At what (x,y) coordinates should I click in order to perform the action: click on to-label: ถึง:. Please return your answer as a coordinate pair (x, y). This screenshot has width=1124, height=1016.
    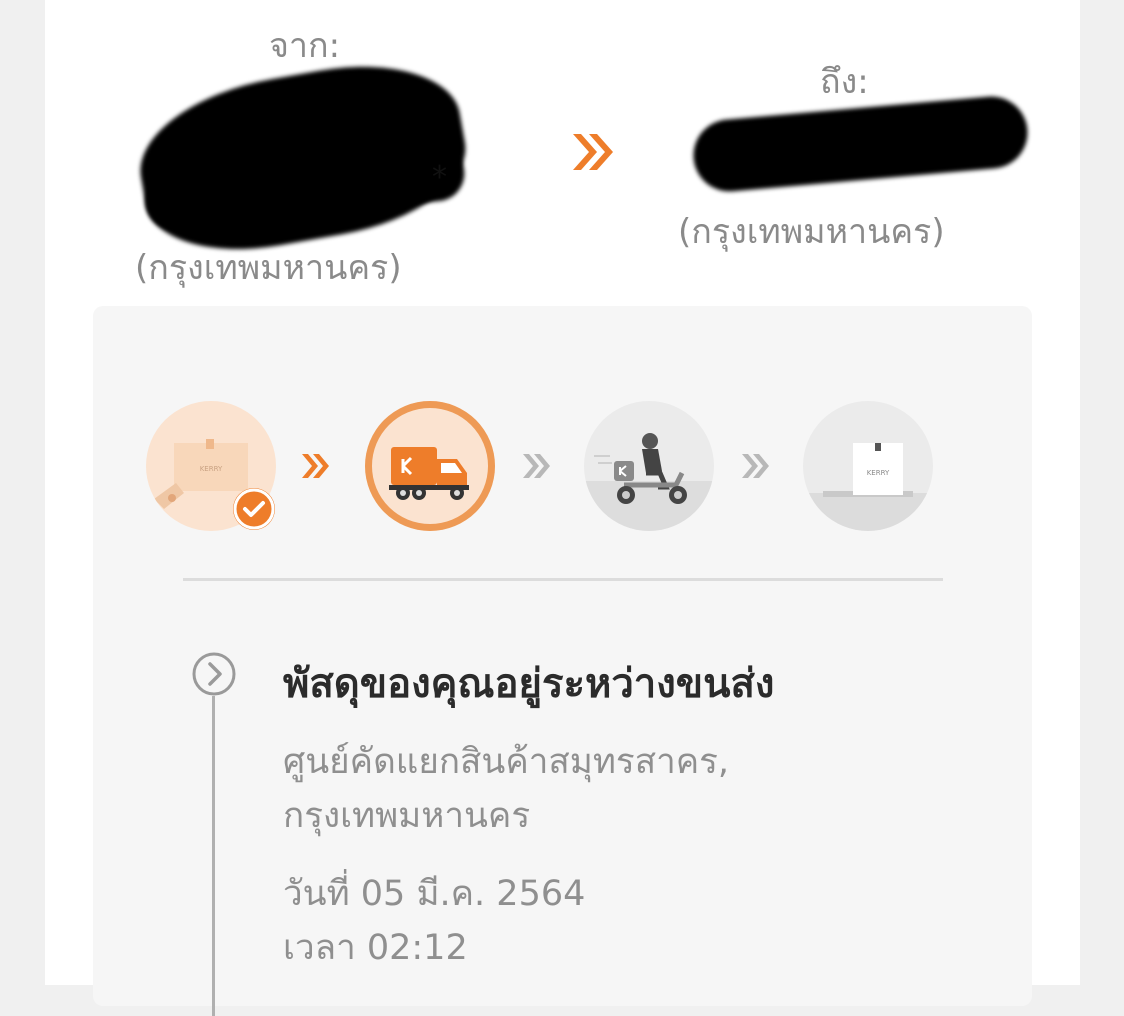
    Looking at the image, I should click on (844, 82).